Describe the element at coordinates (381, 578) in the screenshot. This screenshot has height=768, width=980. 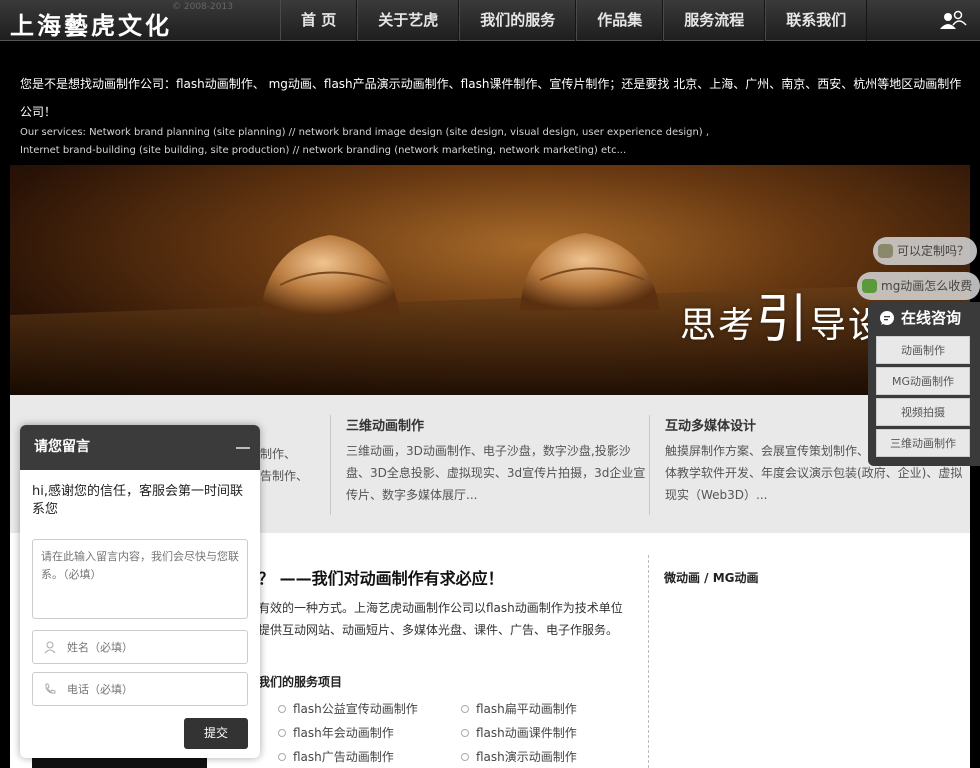
I see `main-title: ？ ——我们对动画制作有求必应！` at that location.